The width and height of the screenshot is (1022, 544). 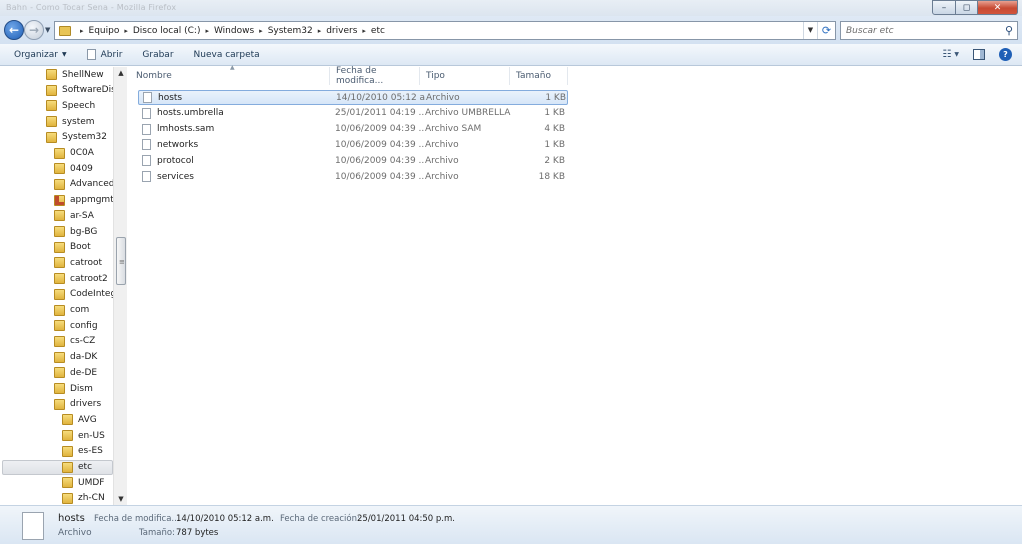 I want to click on tree-item: Boot, so click(x=83, y=247).